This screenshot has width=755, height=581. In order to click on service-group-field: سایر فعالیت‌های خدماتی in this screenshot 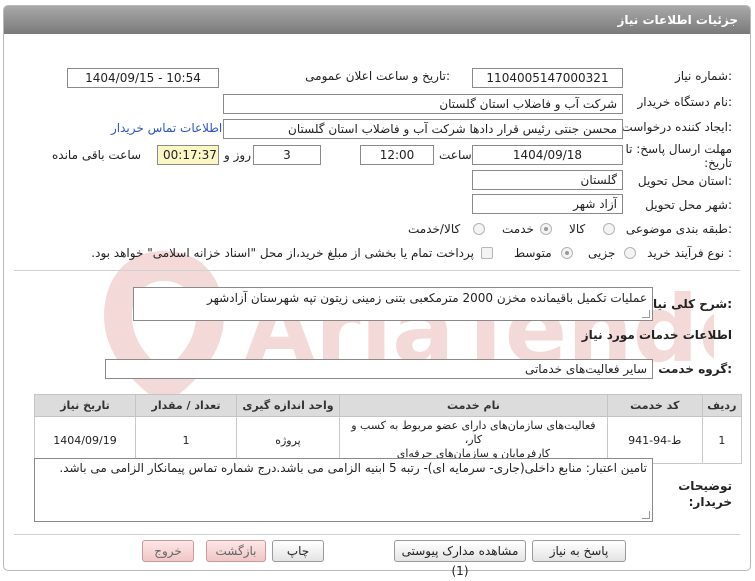, I will do `click(379, 369)`.